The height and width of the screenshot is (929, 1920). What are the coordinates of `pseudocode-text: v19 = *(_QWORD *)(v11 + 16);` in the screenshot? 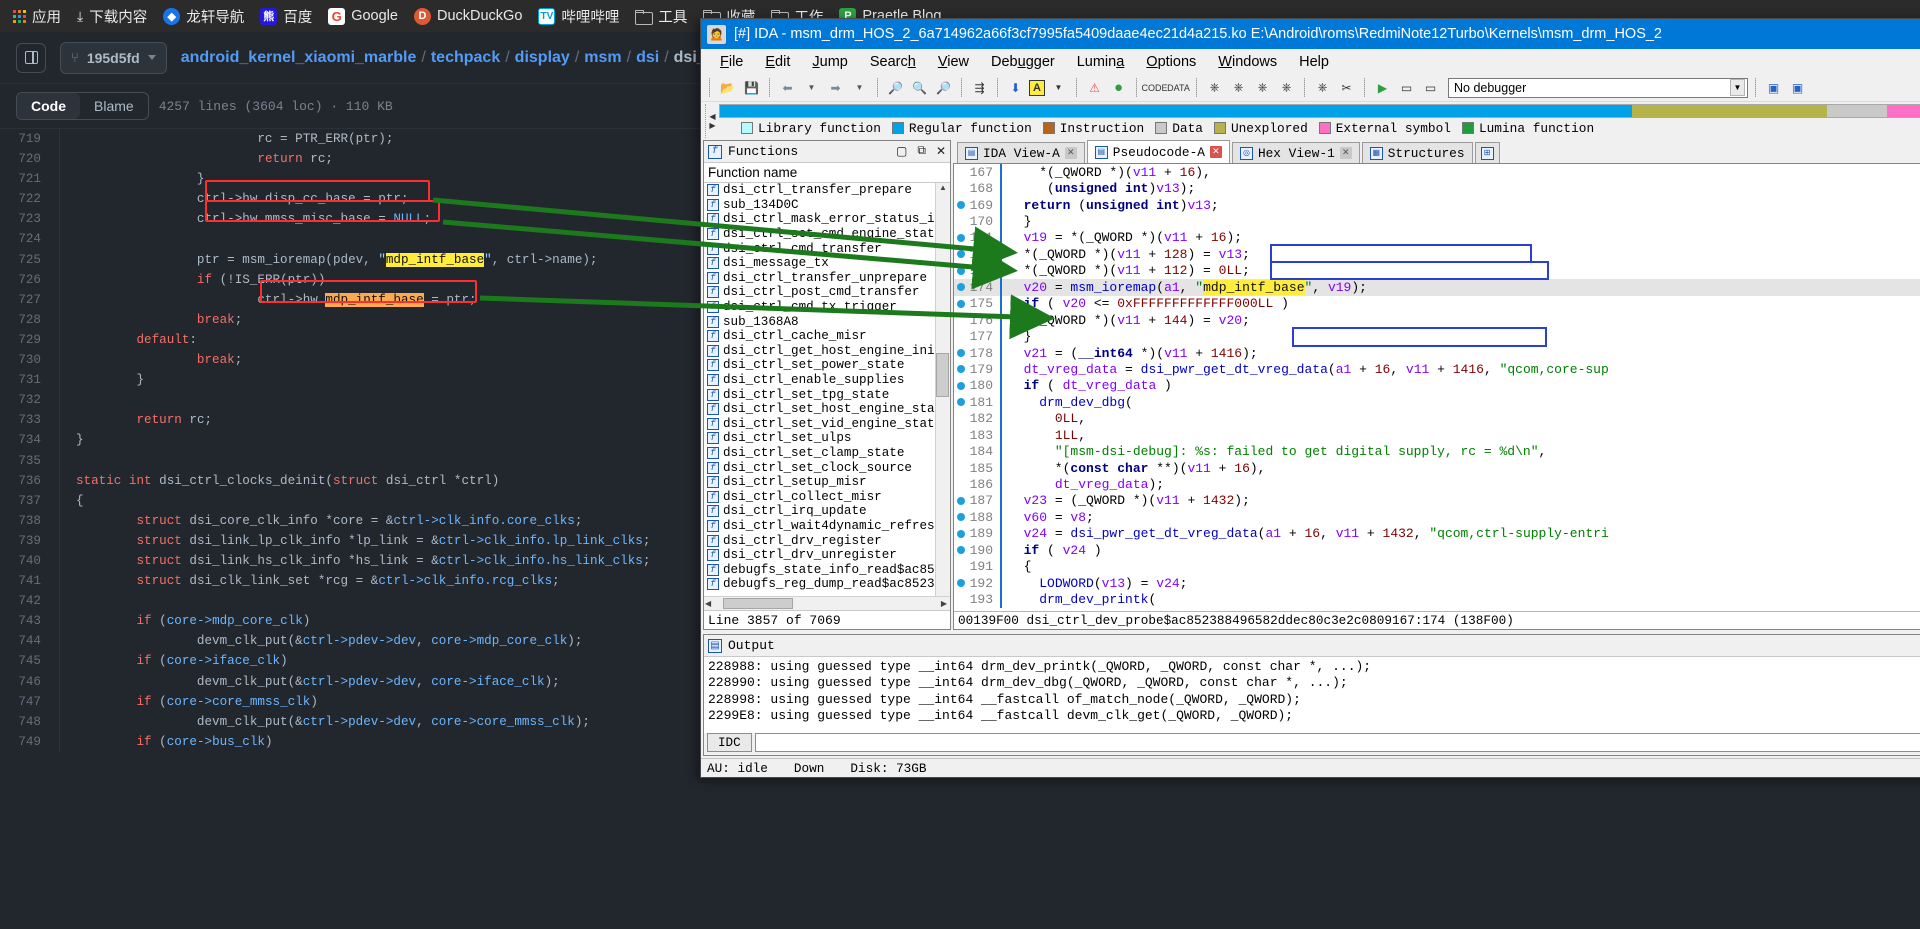 It's located at (1125, 237).